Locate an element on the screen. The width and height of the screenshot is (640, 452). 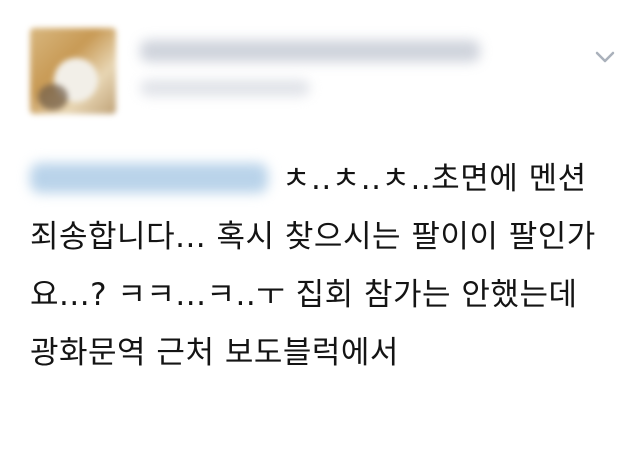
chevron-down-icon is located at coordinates (605, 57).